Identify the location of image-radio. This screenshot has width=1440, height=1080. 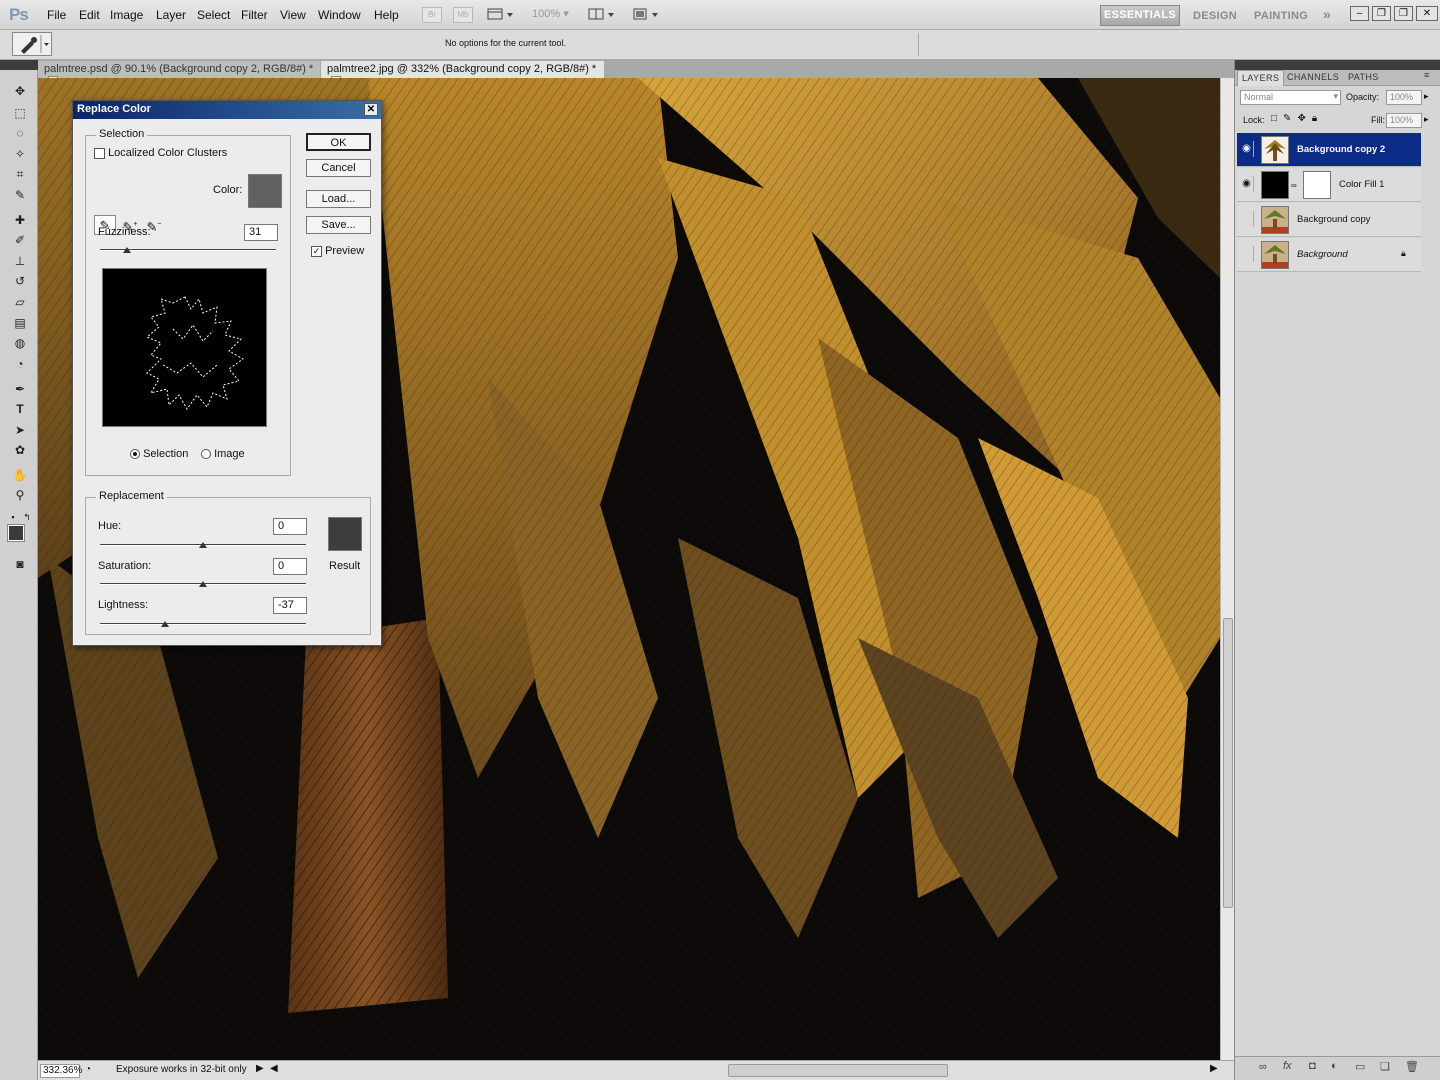
(206, 454).